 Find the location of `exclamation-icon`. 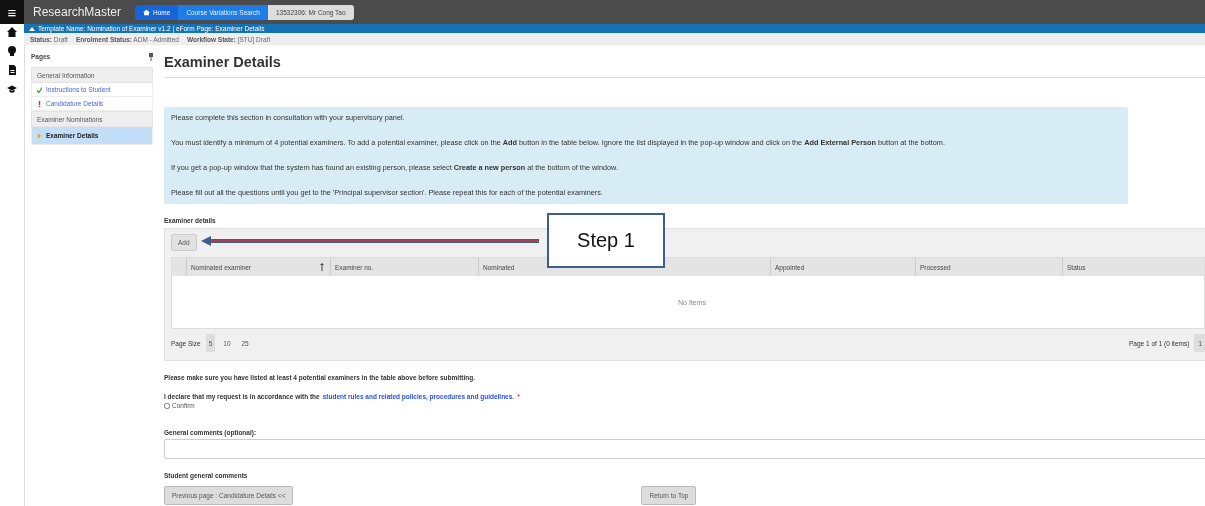

exclamation-icon is located at coordinates (39, 103).